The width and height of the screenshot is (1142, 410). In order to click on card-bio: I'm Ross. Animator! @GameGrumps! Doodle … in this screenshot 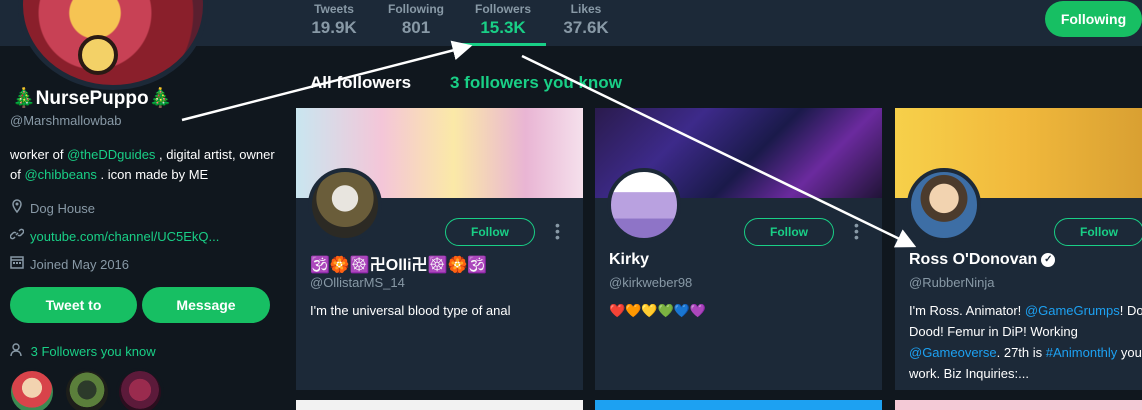, I will do `click(1025, 342)`.